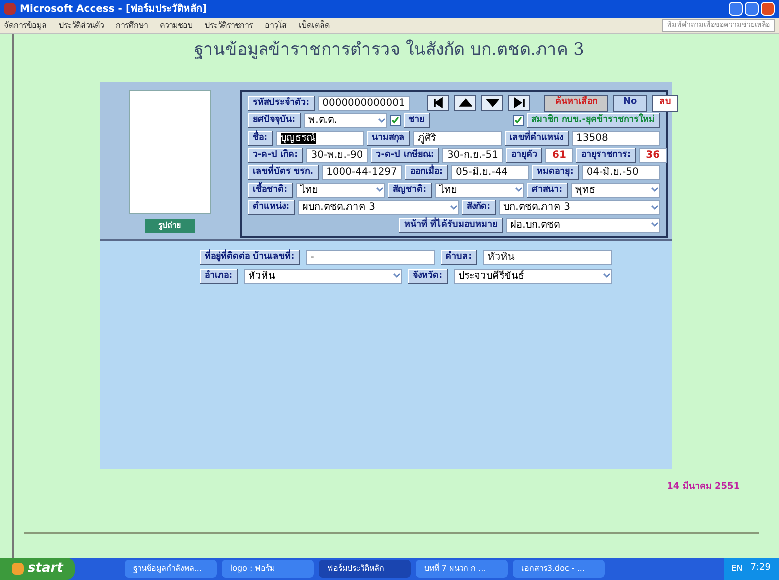 The height and width of the screenshot is (580, 779). I want to click on last-record-icon, so click(519, 103).